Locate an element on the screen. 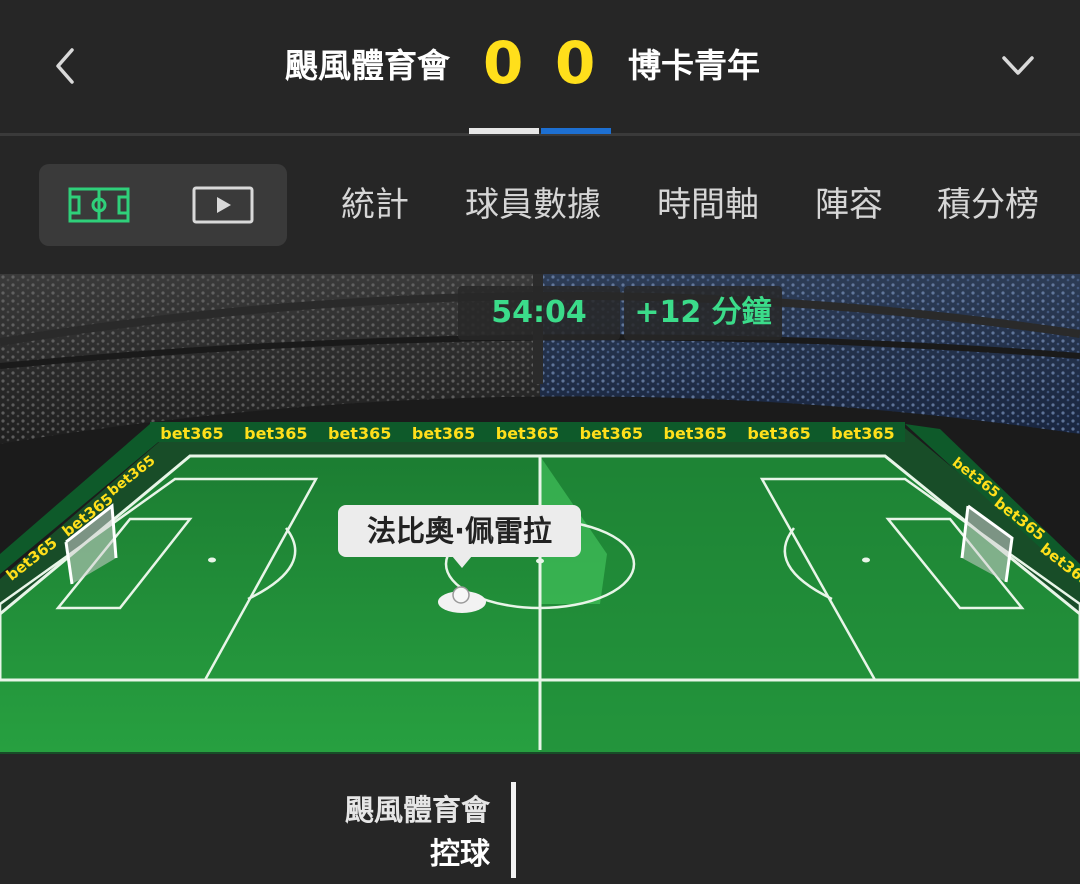 This screenshot has height=884, width=1080. tab-player-stats: 球員數據 is located at coordinates (533, 205).